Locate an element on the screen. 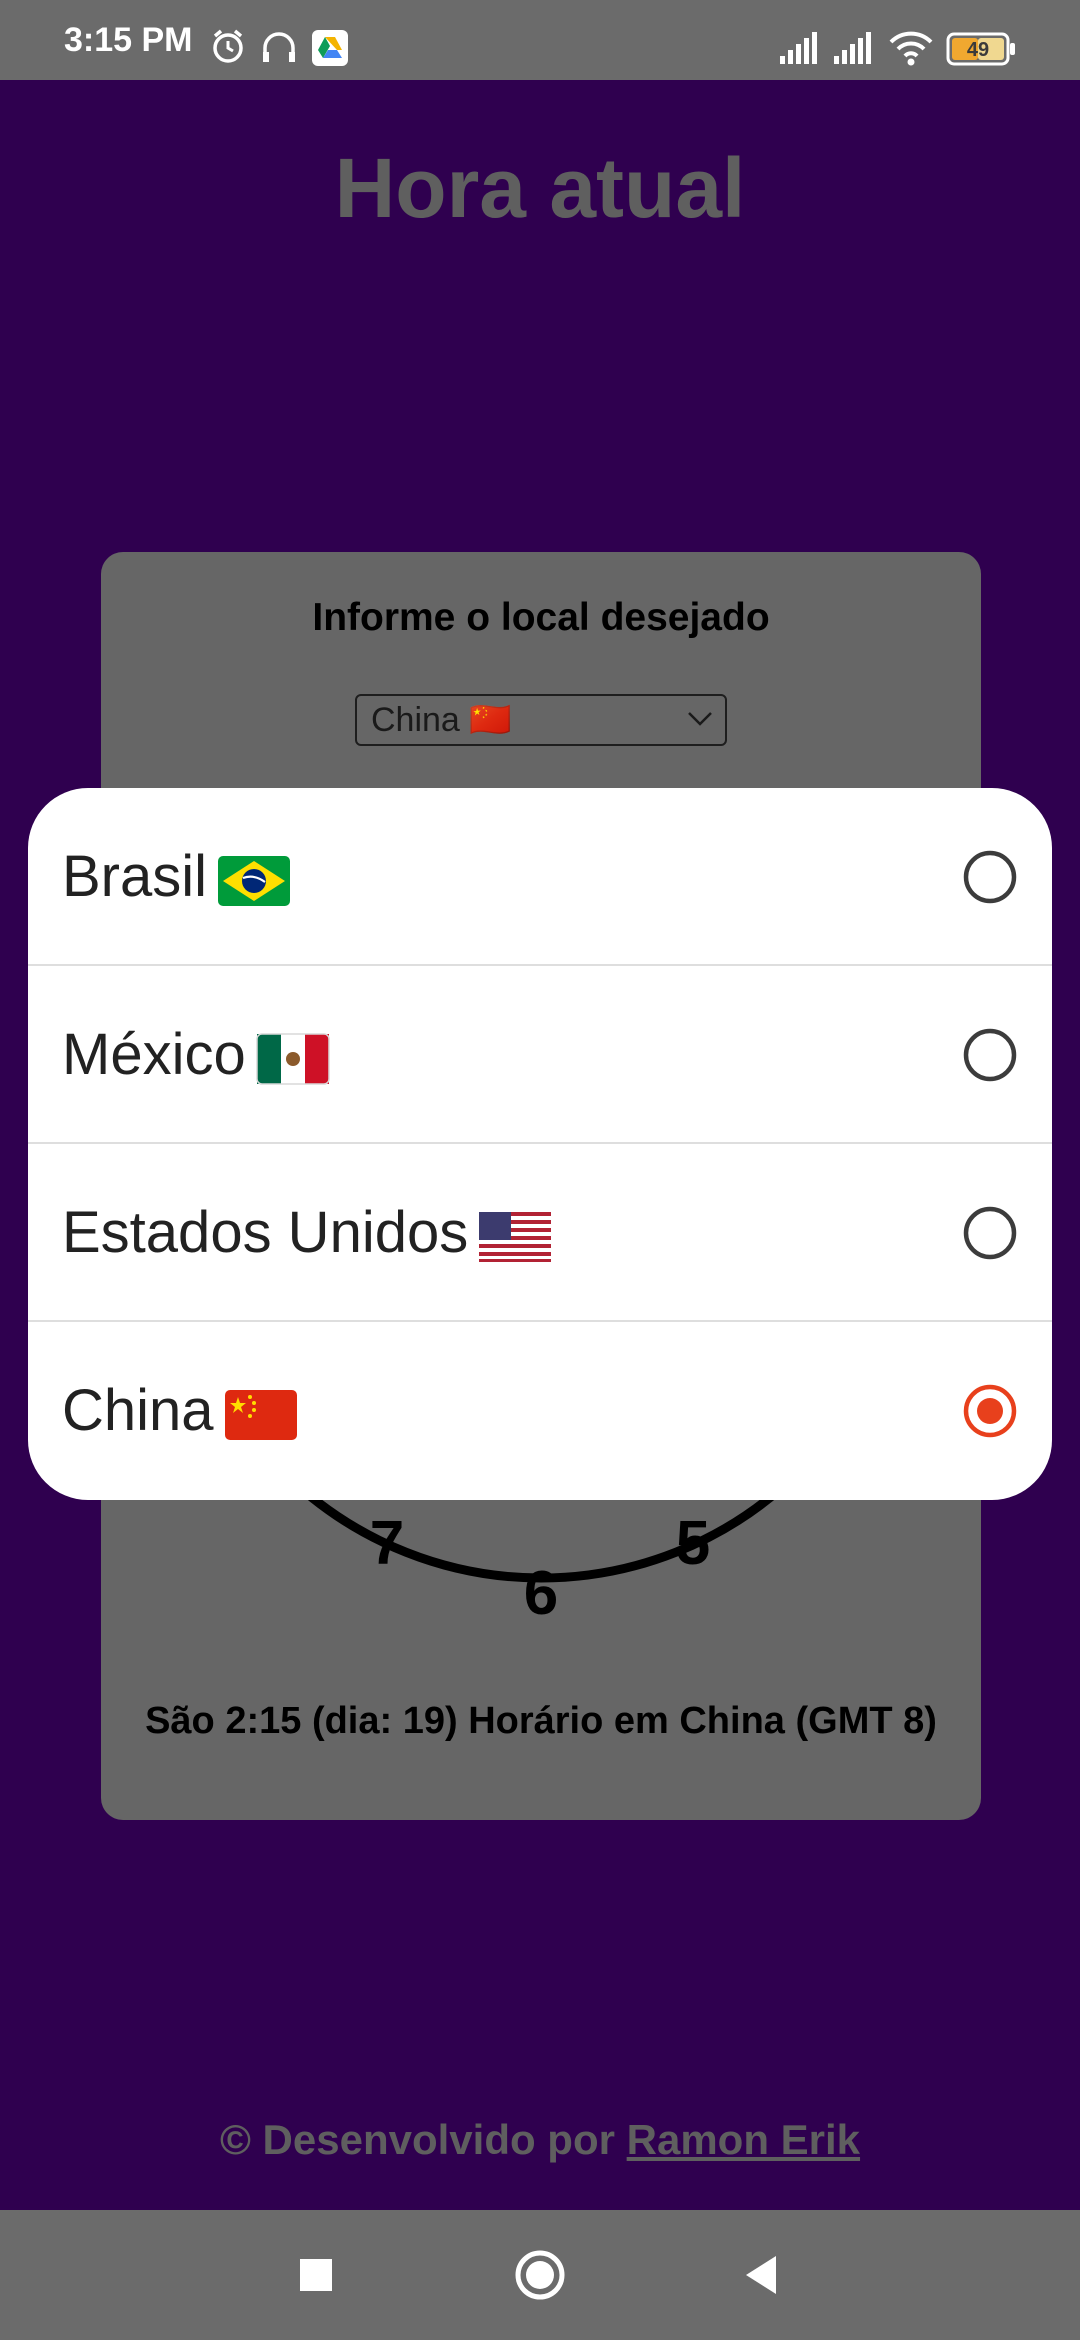  status-bar: 3:15 PM 49 is located at coordinates (540, 40).